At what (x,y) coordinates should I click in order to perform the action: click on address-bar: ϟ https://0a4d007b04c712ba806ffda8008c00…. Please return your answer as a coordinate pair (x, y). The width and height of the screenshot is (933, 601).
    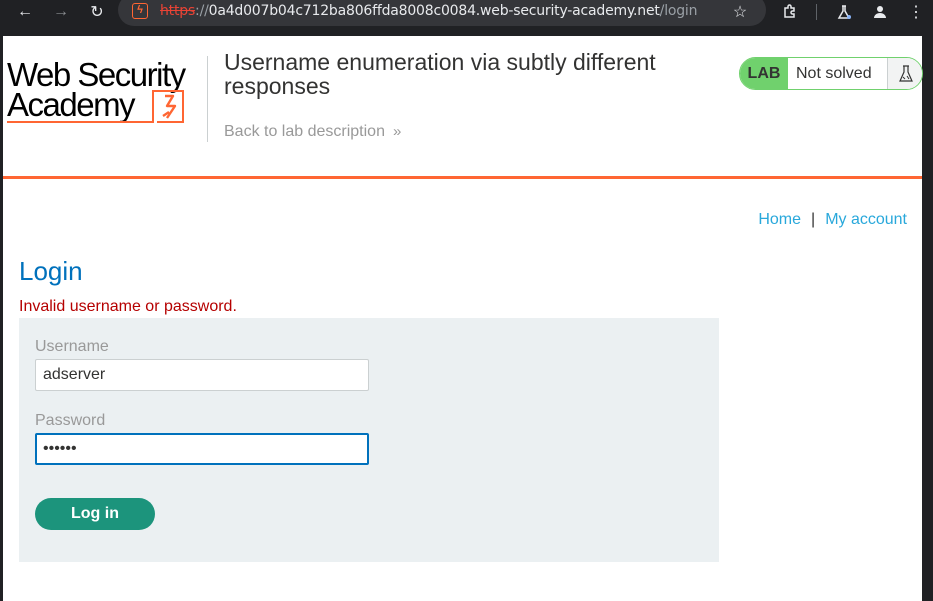
    Looking at the image, I should click on (442, 13).